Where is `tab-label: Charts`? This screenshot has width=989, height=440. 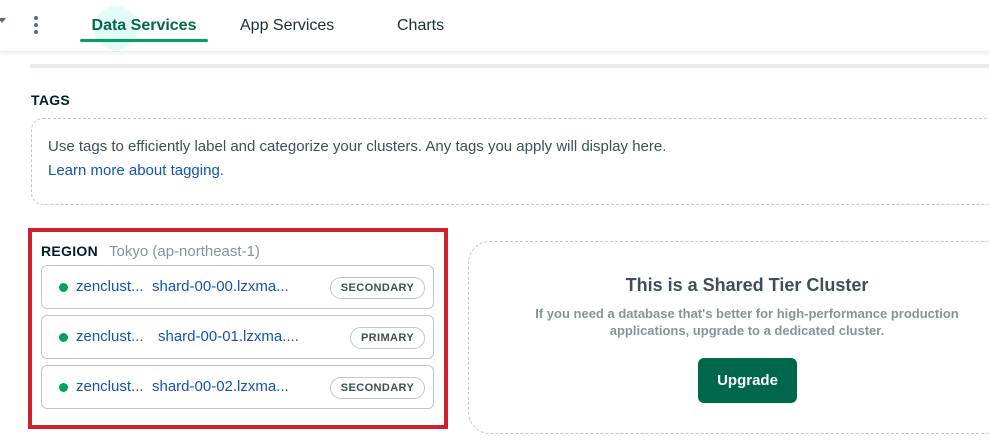 tab-label: Charts is located at coordinates (421, 25).